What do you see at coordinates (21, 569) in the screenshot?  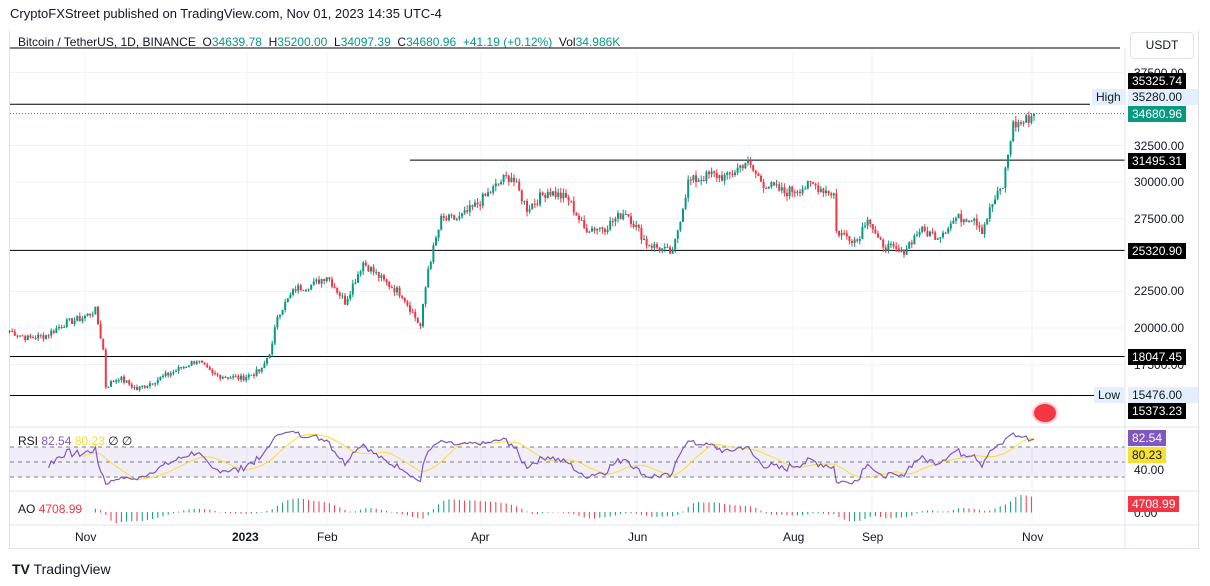 I see `tv-logo-icon: TV` at bounding box center [21, 569].